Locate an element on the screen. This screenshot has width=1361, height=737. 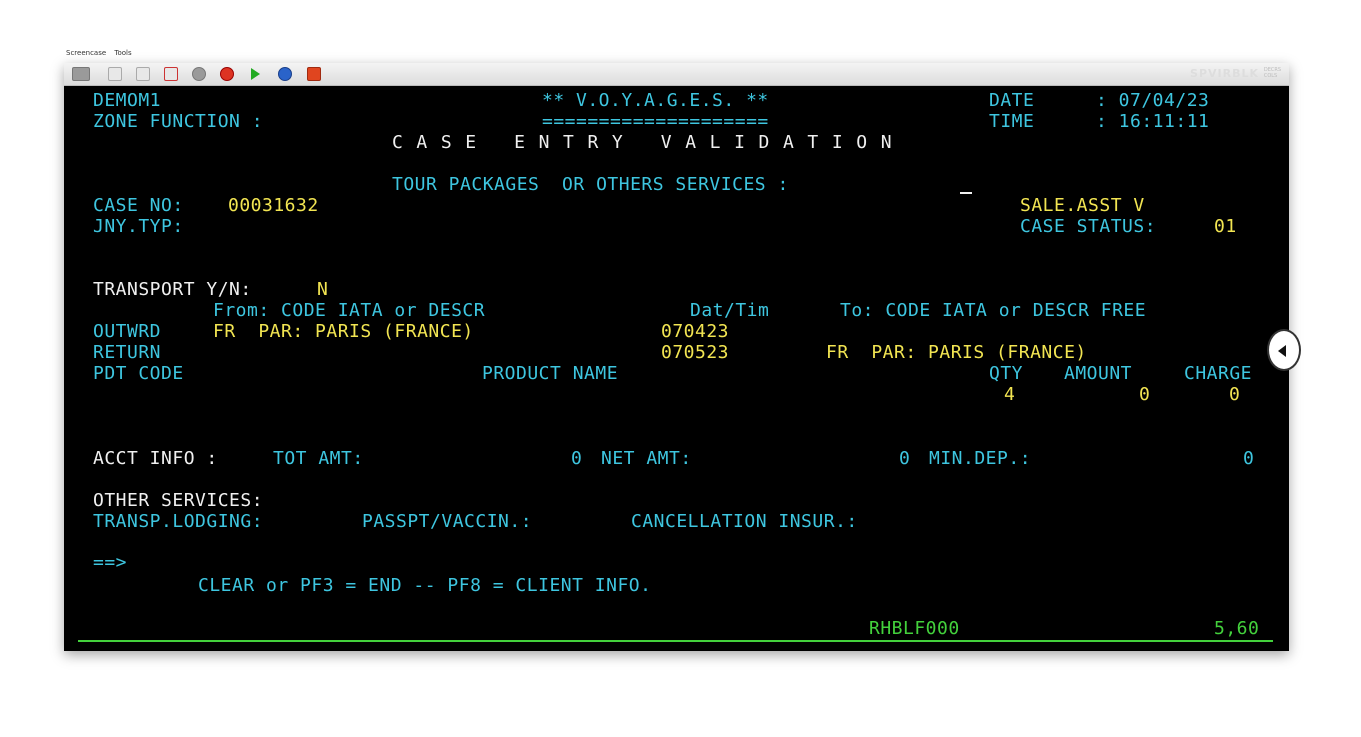
product-name-header: PRODUCT NAME is located at coordinates (550, 373).